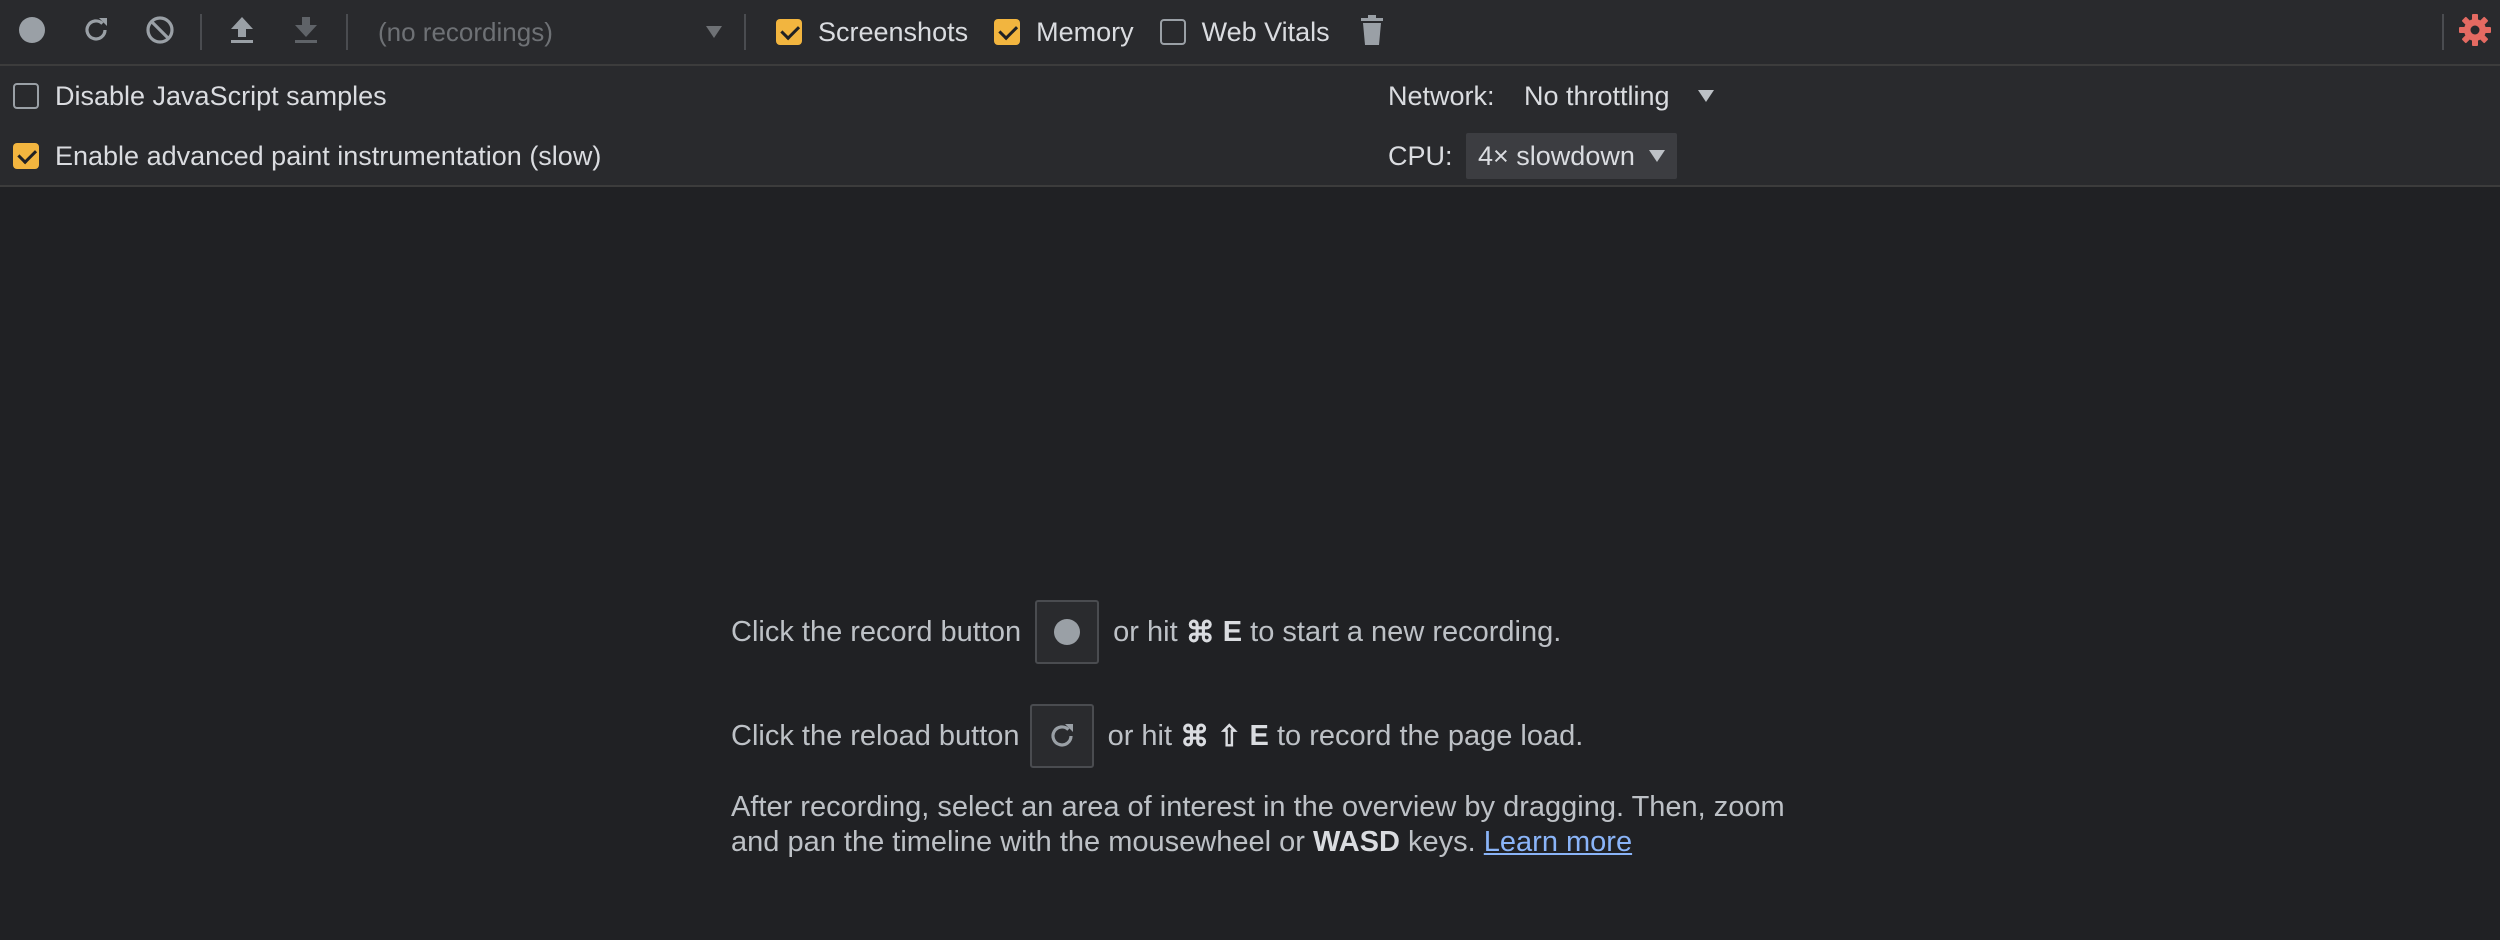  Describe the element at coordinates (1430, 735) in the screenshot. I see `reload-instruction-suffix: to record the page load.` at that location.